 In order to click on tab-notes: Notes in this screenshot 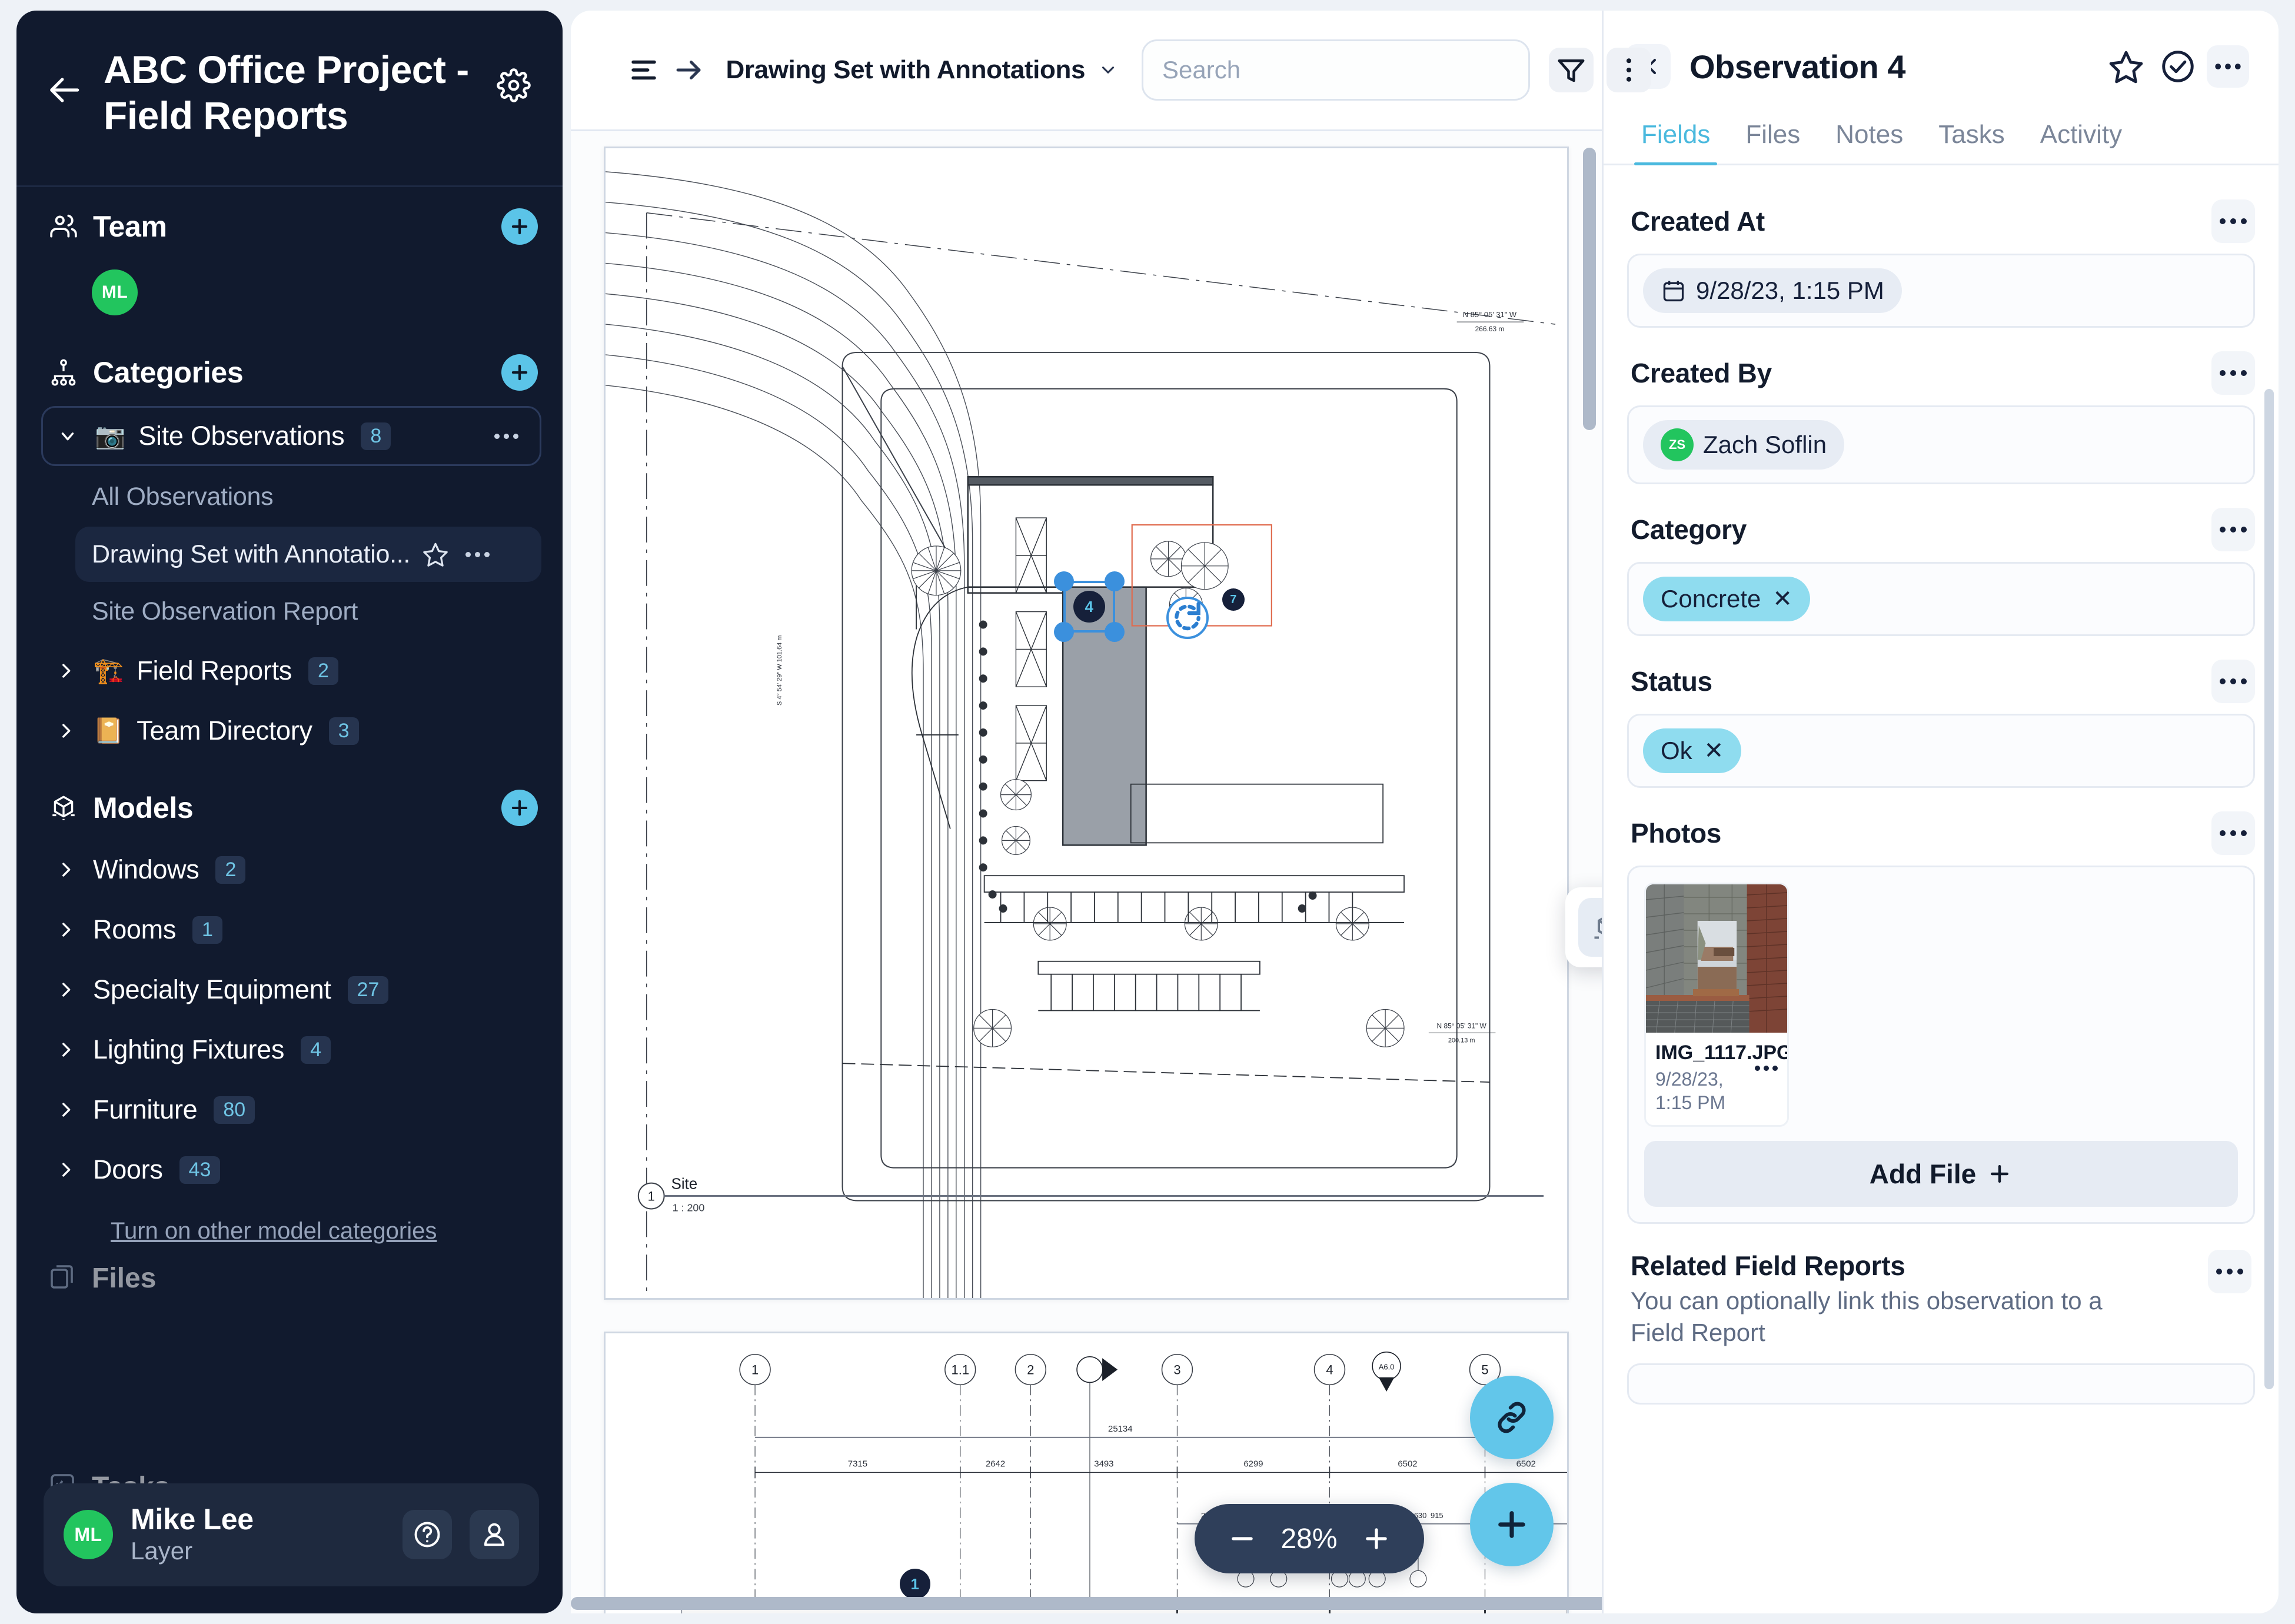, I will do `click(1869, 136)`.